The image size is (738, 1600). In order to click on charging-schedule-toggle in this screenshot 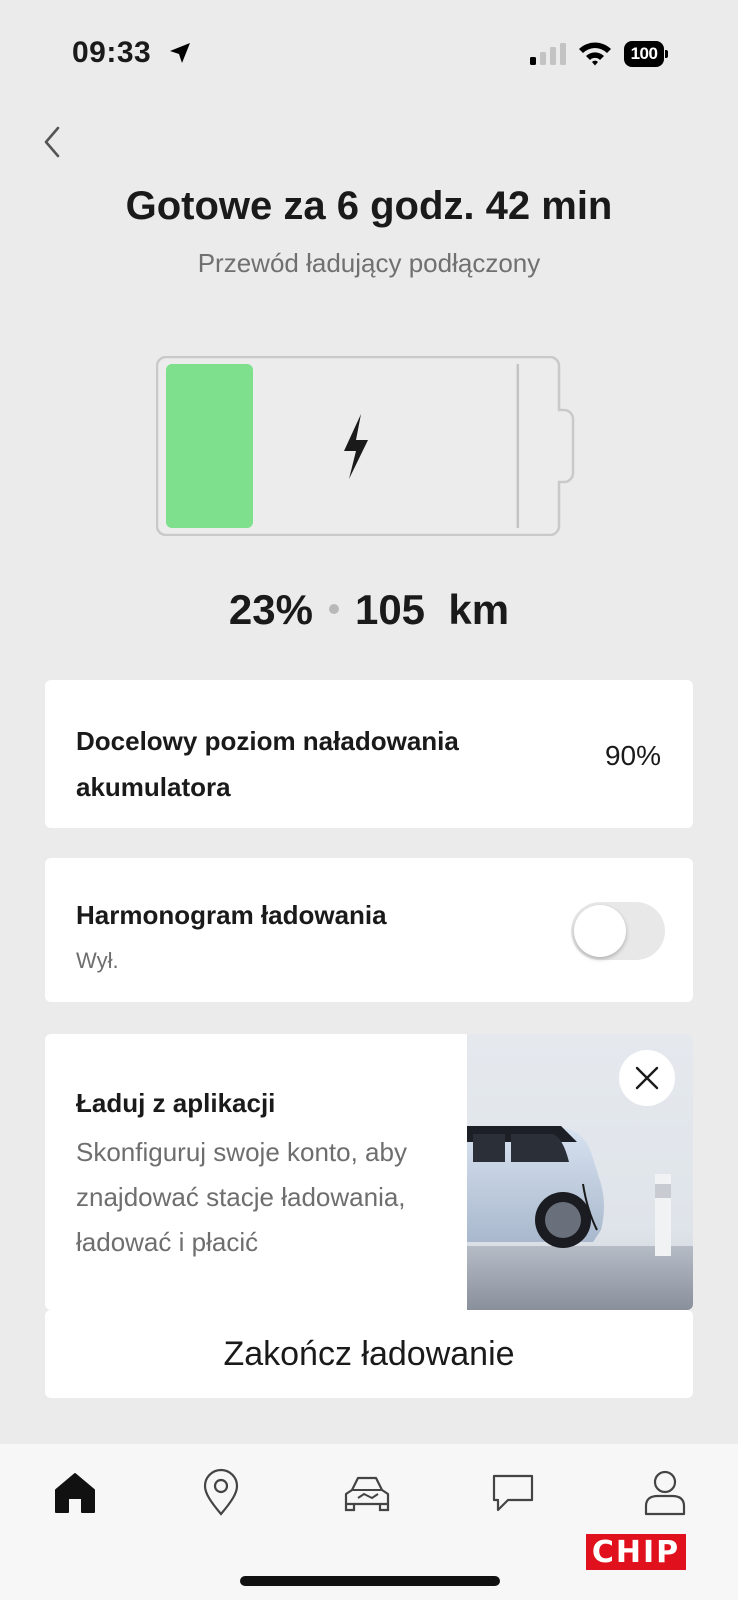, I will do `click(618, 931)`.